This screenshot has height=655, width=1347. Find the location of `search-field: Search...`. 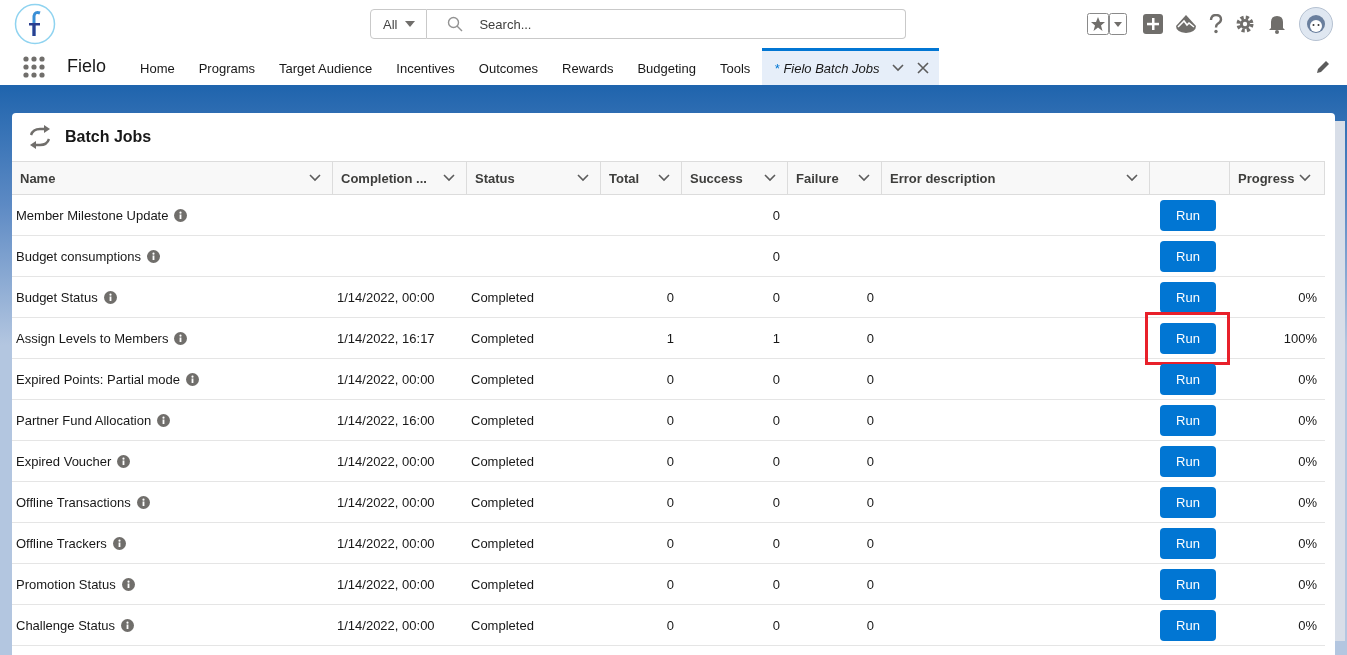

search-field: Search... is located at coordinates (666, 24).